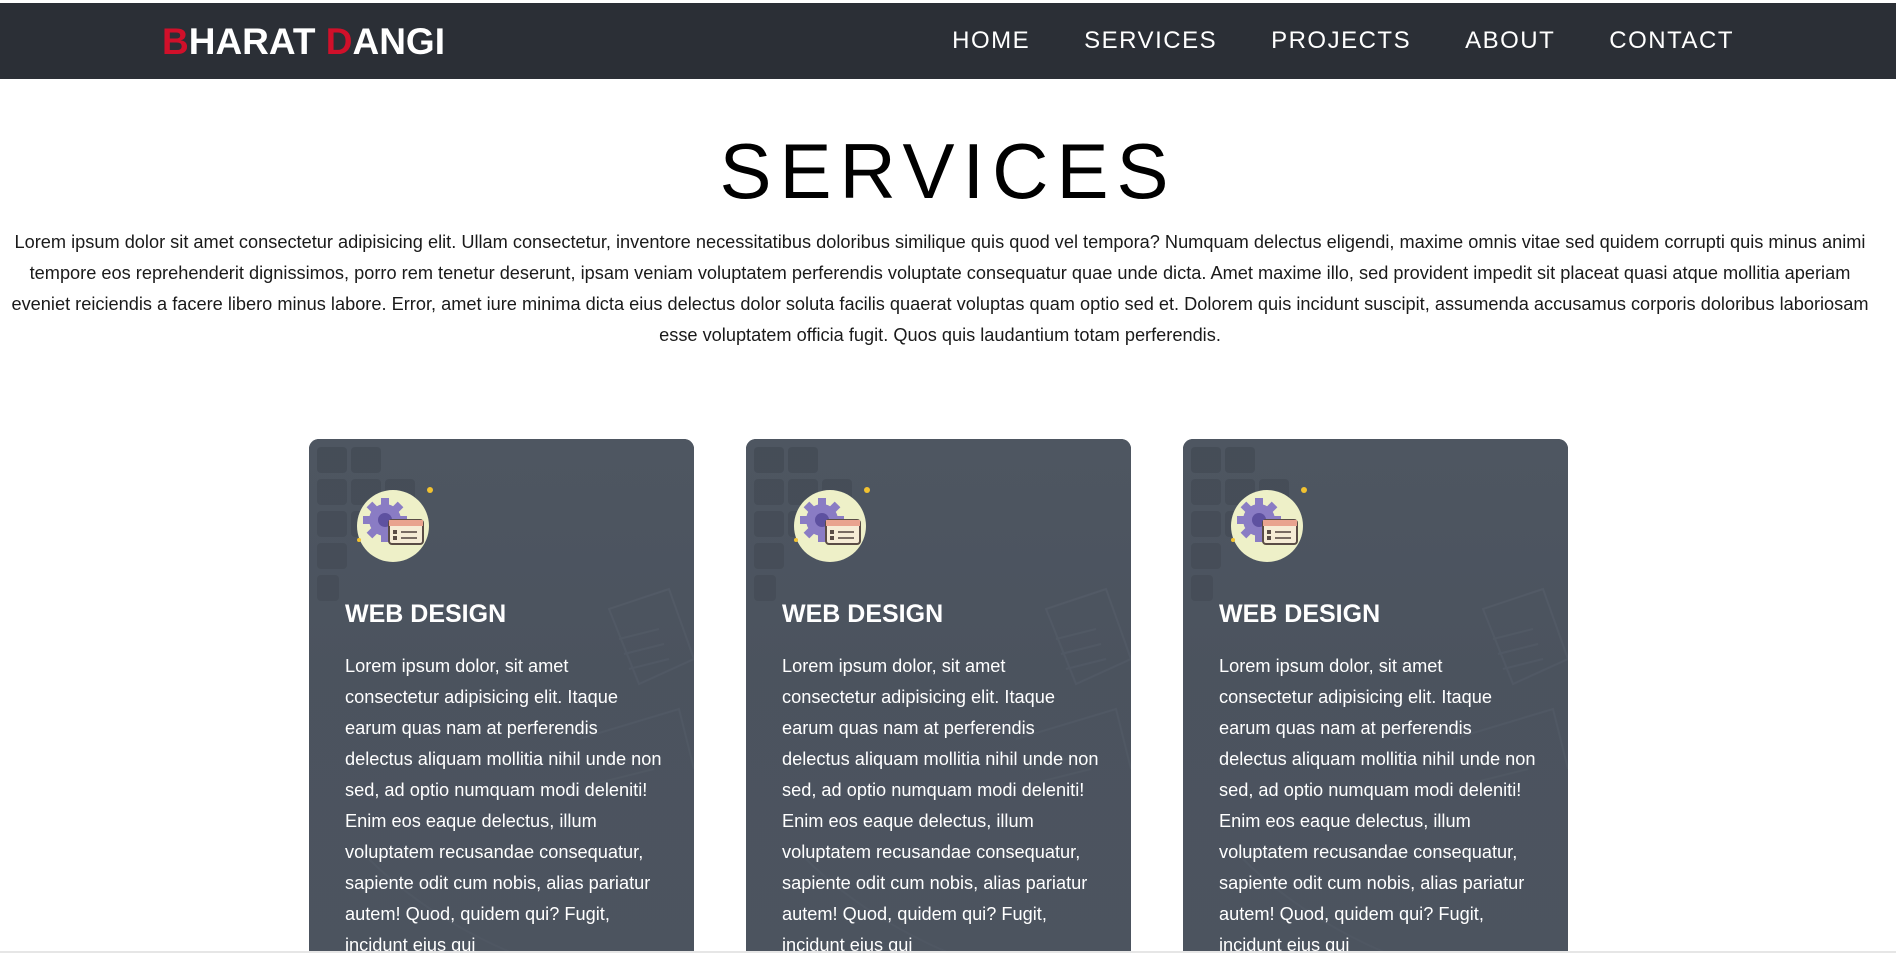 The width and height of the screenshot is (1896, 953). I want to click on brand-last-rest: ANGI, so click(398, 41).